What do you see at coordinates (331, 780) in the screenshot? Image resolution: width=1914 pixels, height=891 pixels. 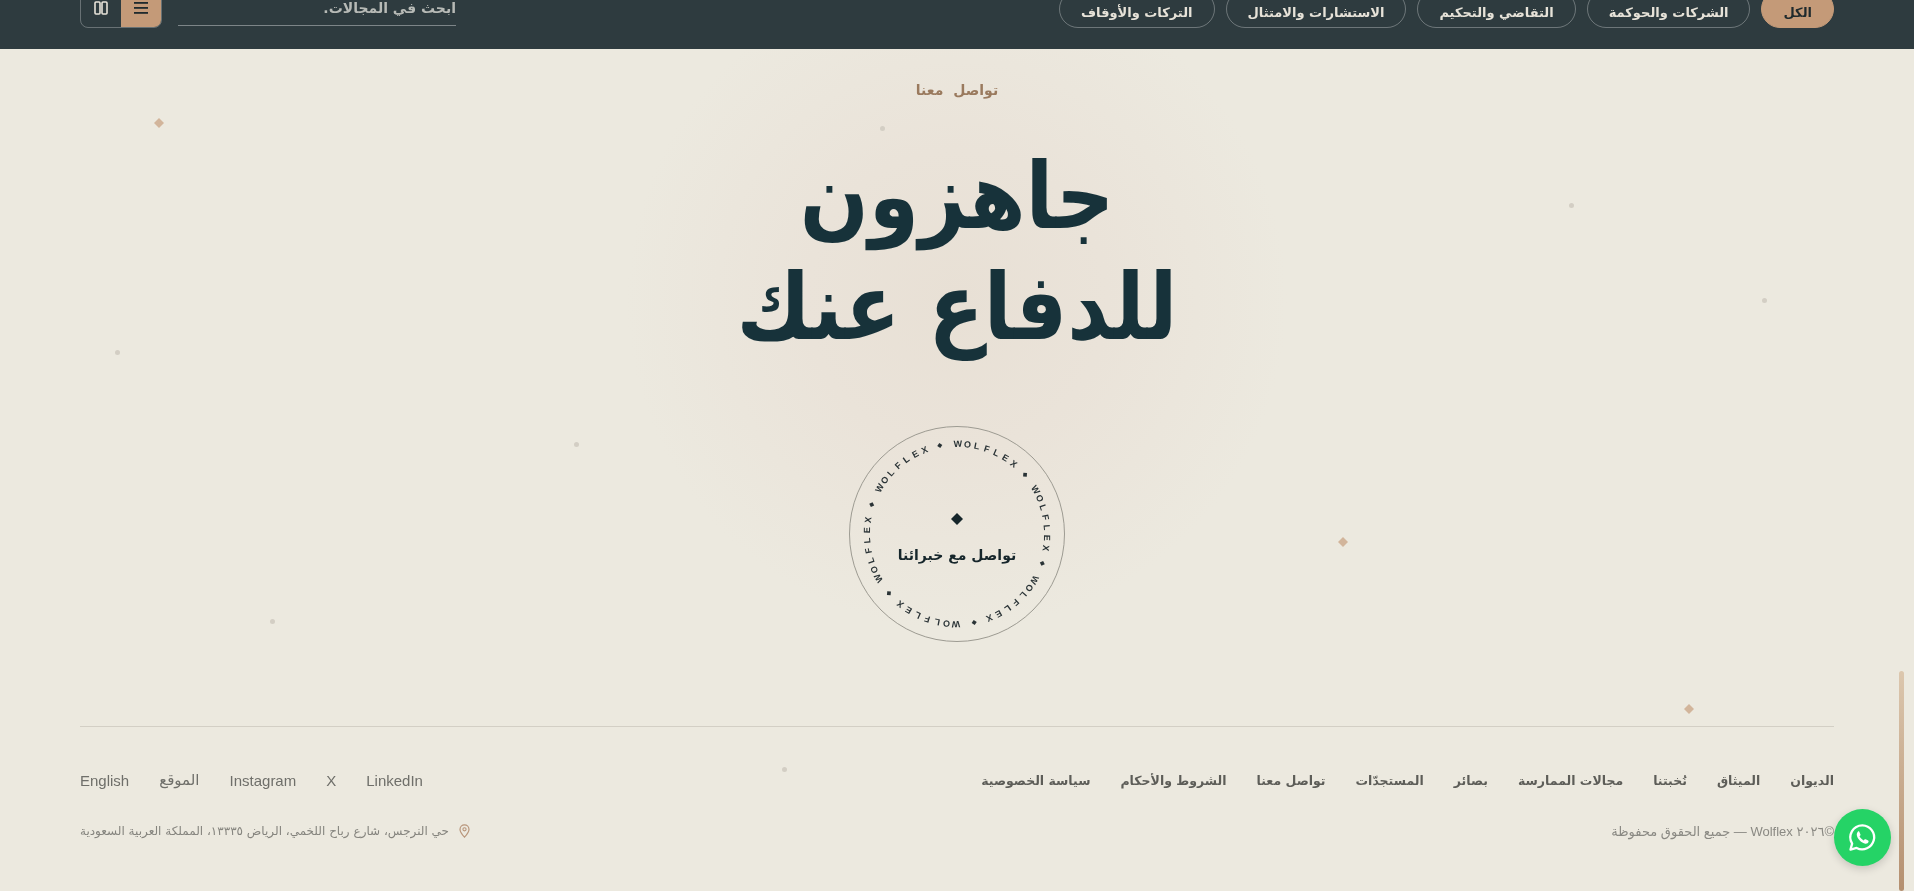 I see `social-link: X` at bounding box center [331, 780].